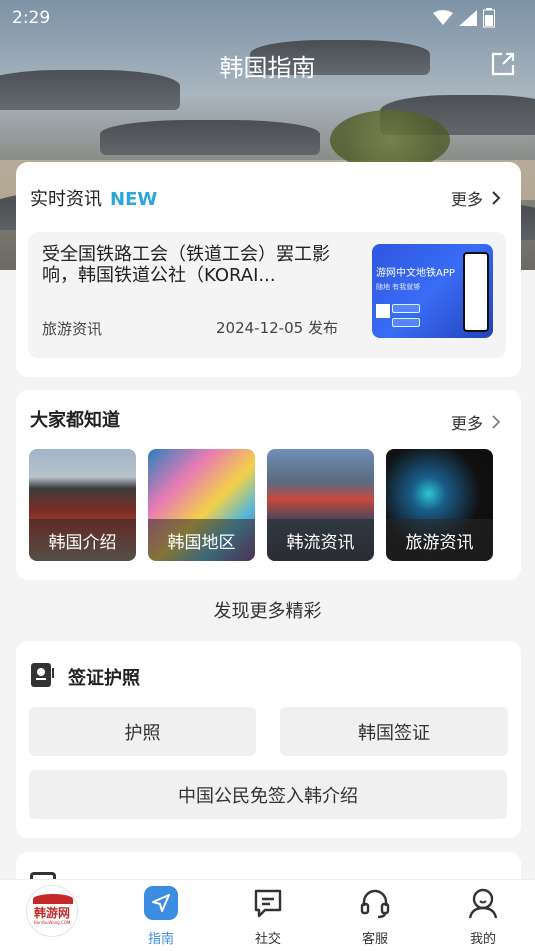  Describe the element at coordinates (394, 731) in the screenshot. I see `korea-visa-button: 韩国签证` at that location.